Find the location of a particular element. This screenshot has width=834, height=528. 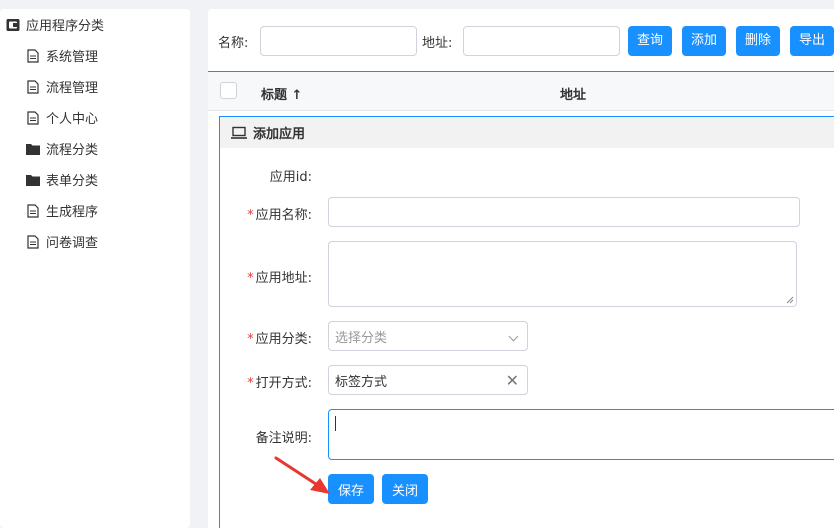

sidebar-item-label: 流程管理 is located at coordinates (72, 88).